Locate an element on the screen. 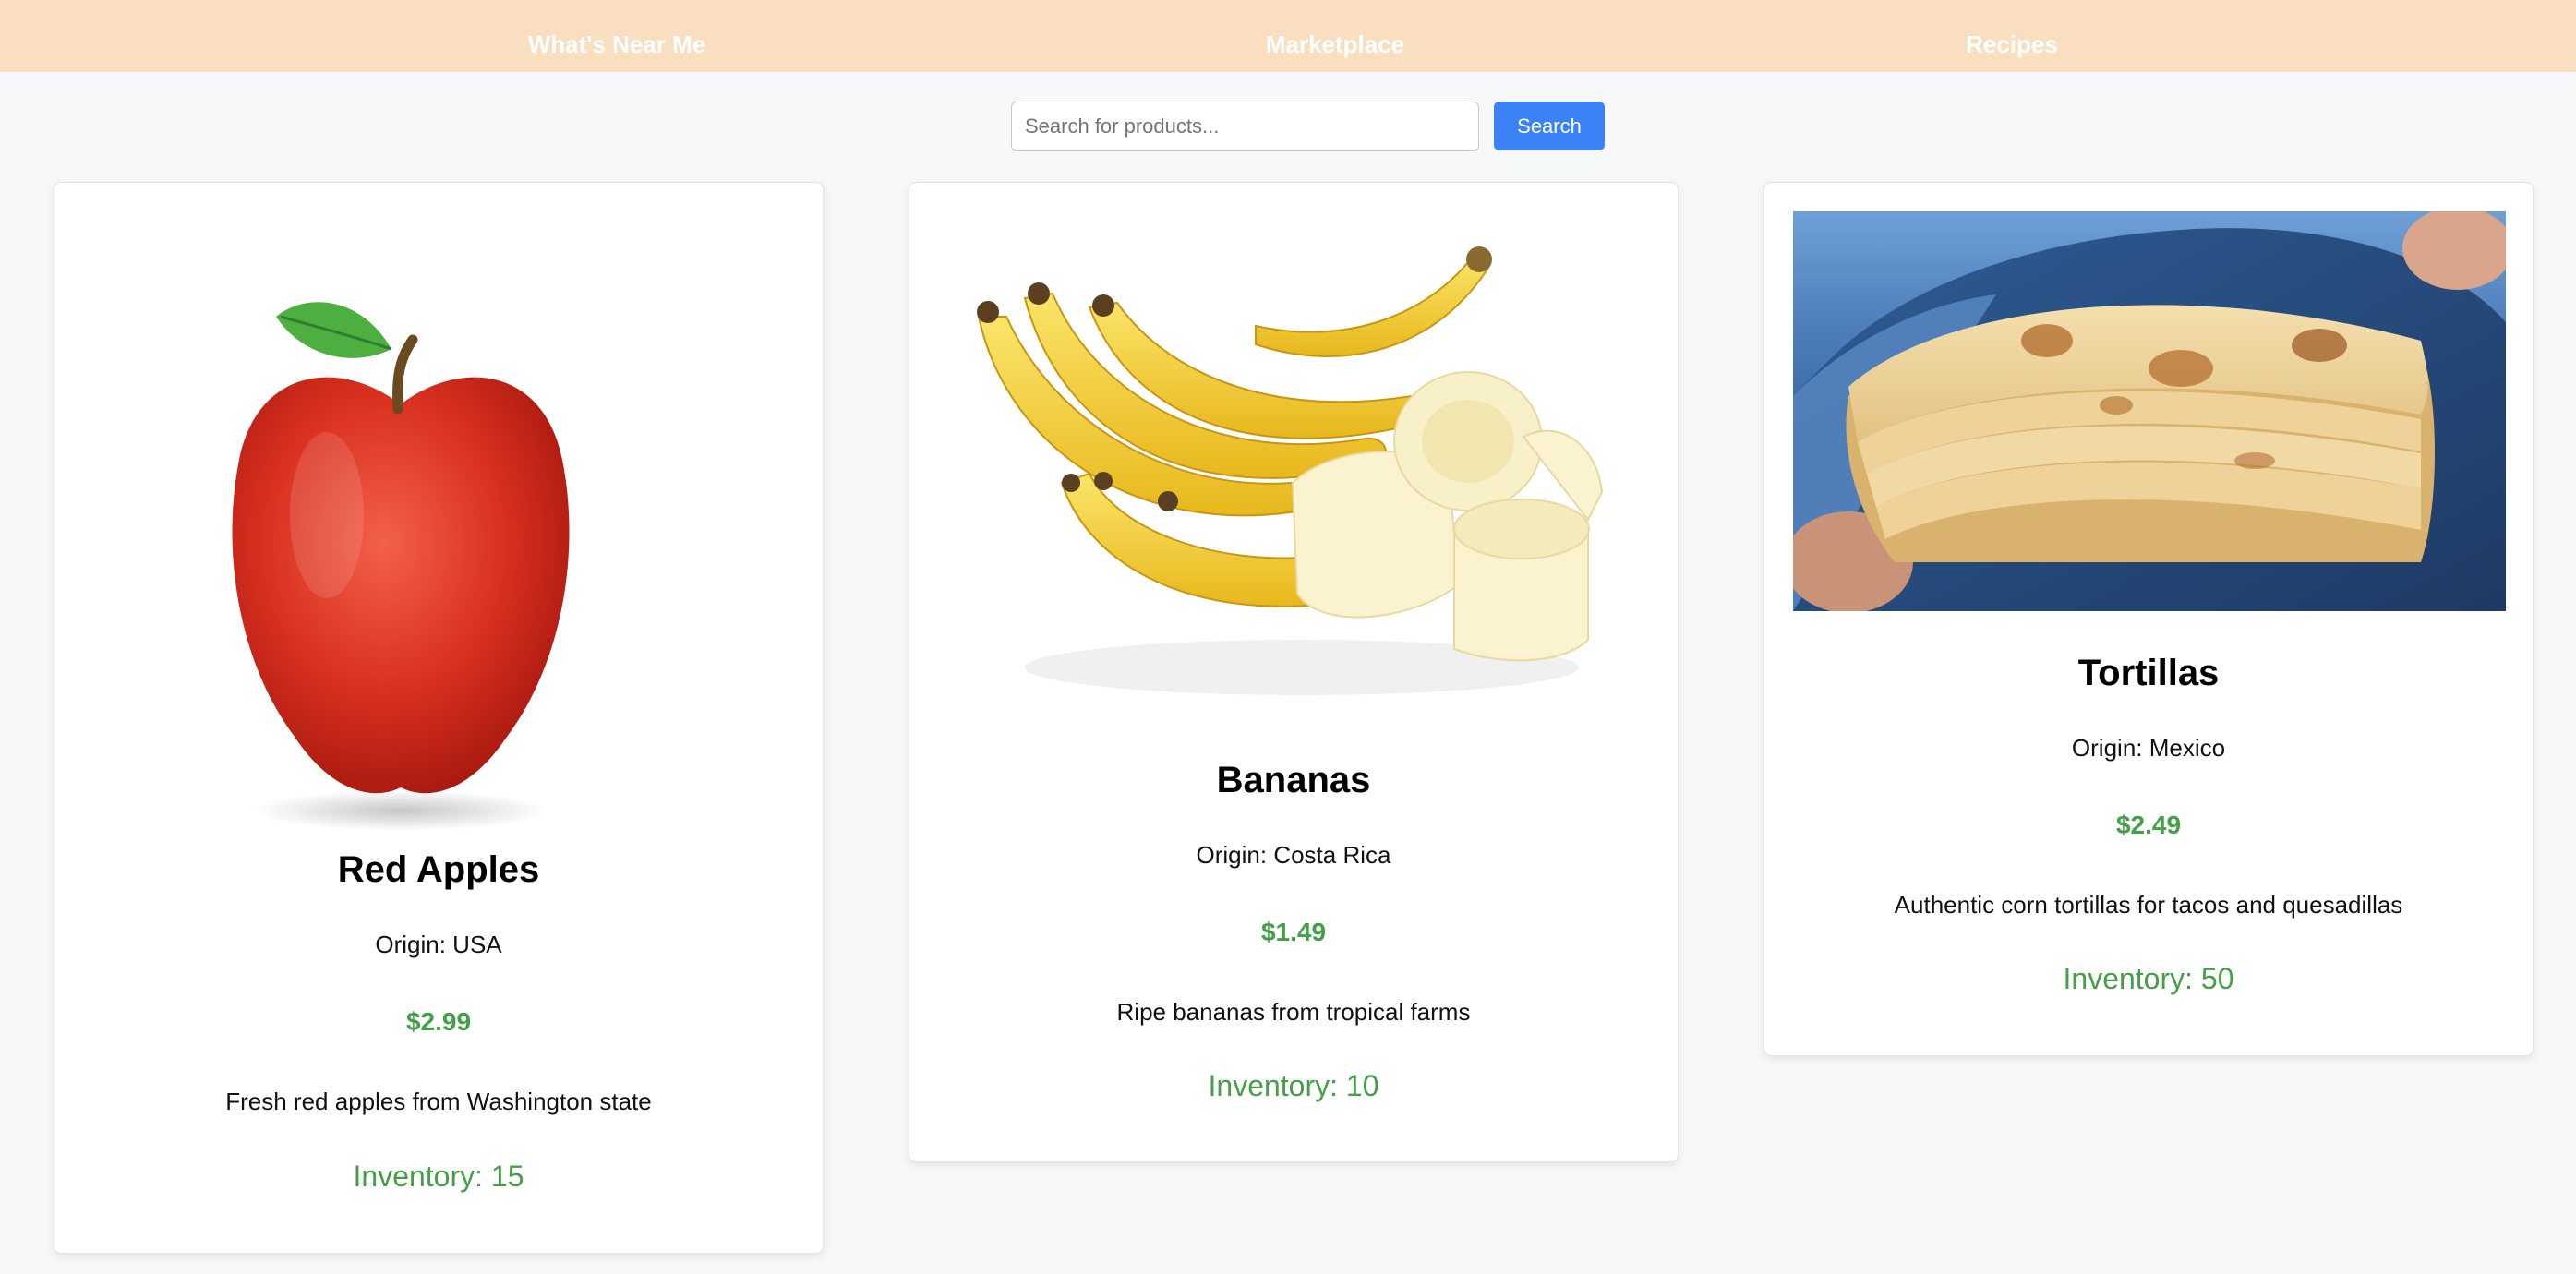  product-origin: Origin: Costa Rica is located at coordinates (1293, 855).